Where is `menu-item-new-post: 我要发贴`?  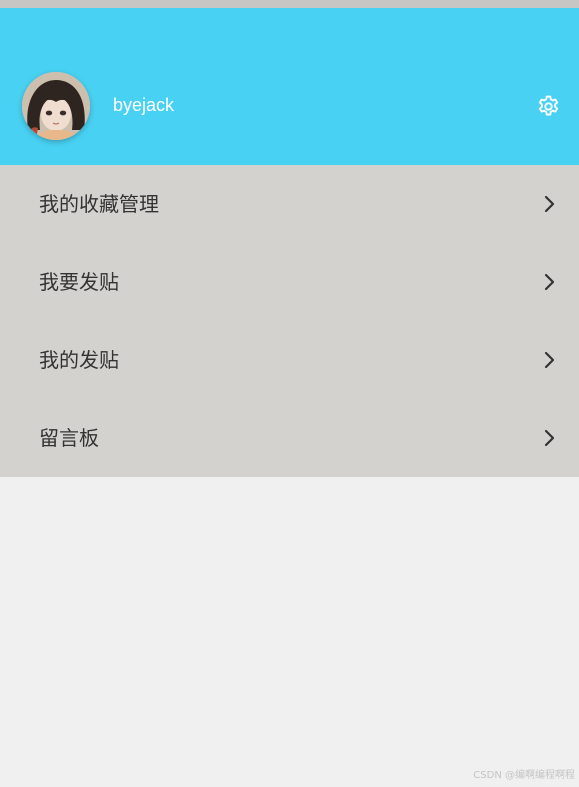
menu-item-new-post: 我要发贴 is located at coordinates (289, 282).